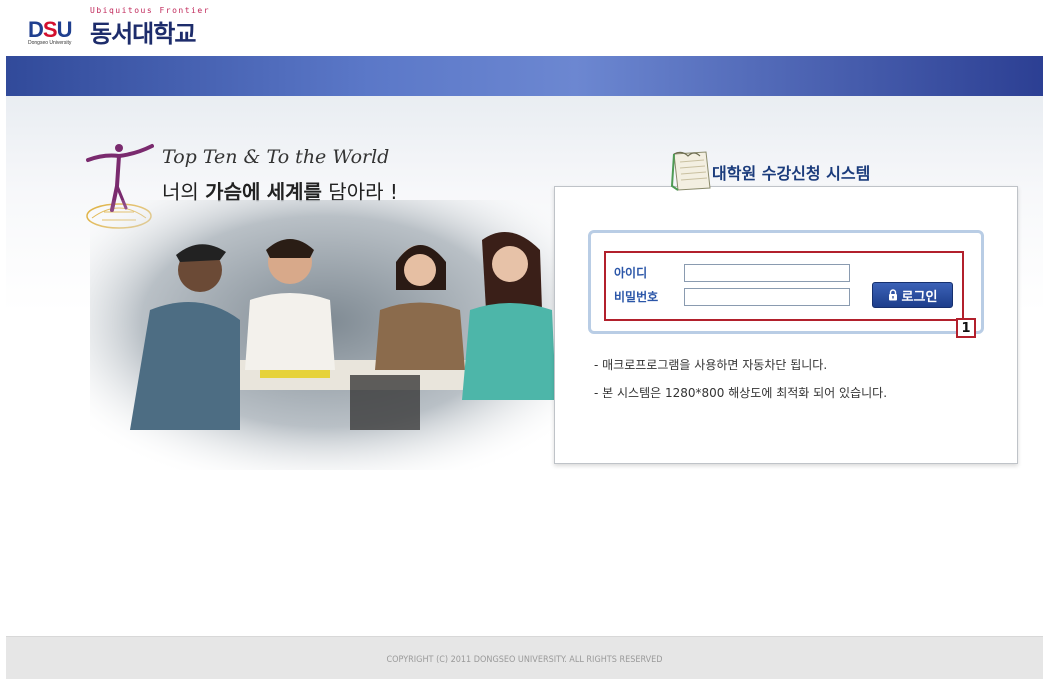 The image size is (1043, 679). Describe the element at coordinates (143, 34) in the screenshot. I see `logo-name: 동서대학교` at that location.